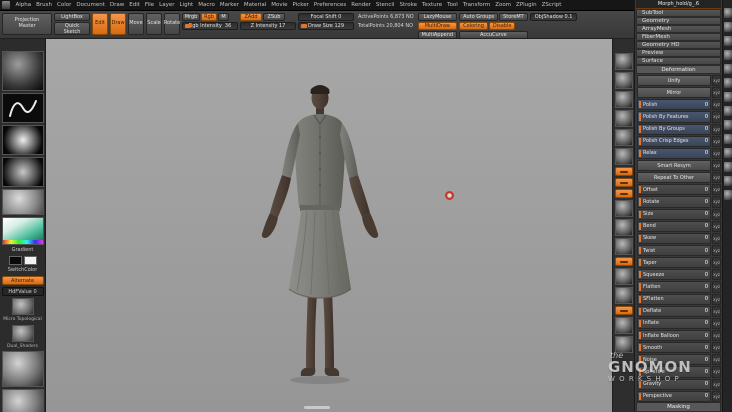 This screenshot has height=412, width=732. I want to click on deformation-slider: Polish By Features 0, so click(674, 117).